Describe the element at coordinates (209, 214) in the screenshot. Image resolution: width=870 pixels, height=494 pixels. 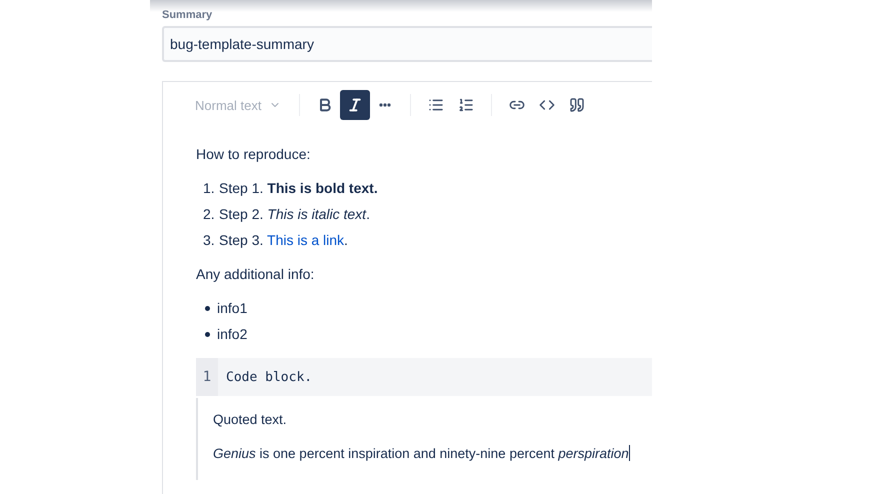
I see `list-number: 2.` at that location.